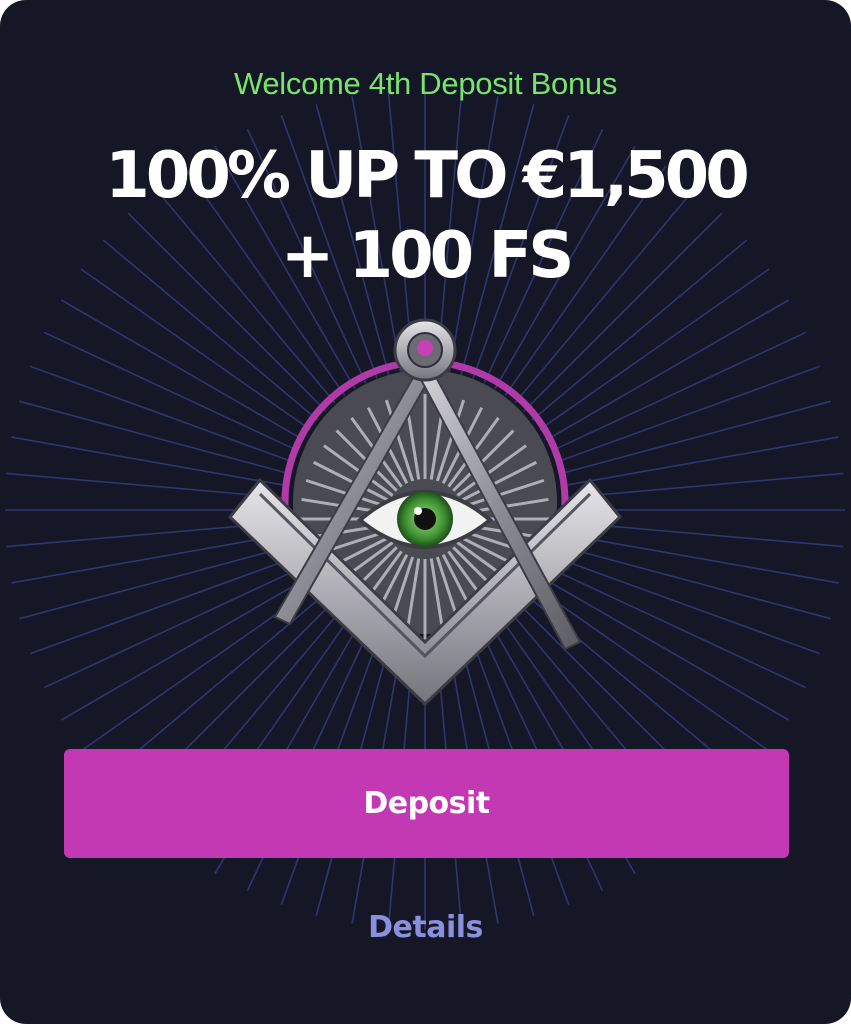 Image resolution: width=851 pixels, height=1024 pixels. I want to click on bonus-subtitle: Welcome 4th Deposit Bonus, so click(425, 83).